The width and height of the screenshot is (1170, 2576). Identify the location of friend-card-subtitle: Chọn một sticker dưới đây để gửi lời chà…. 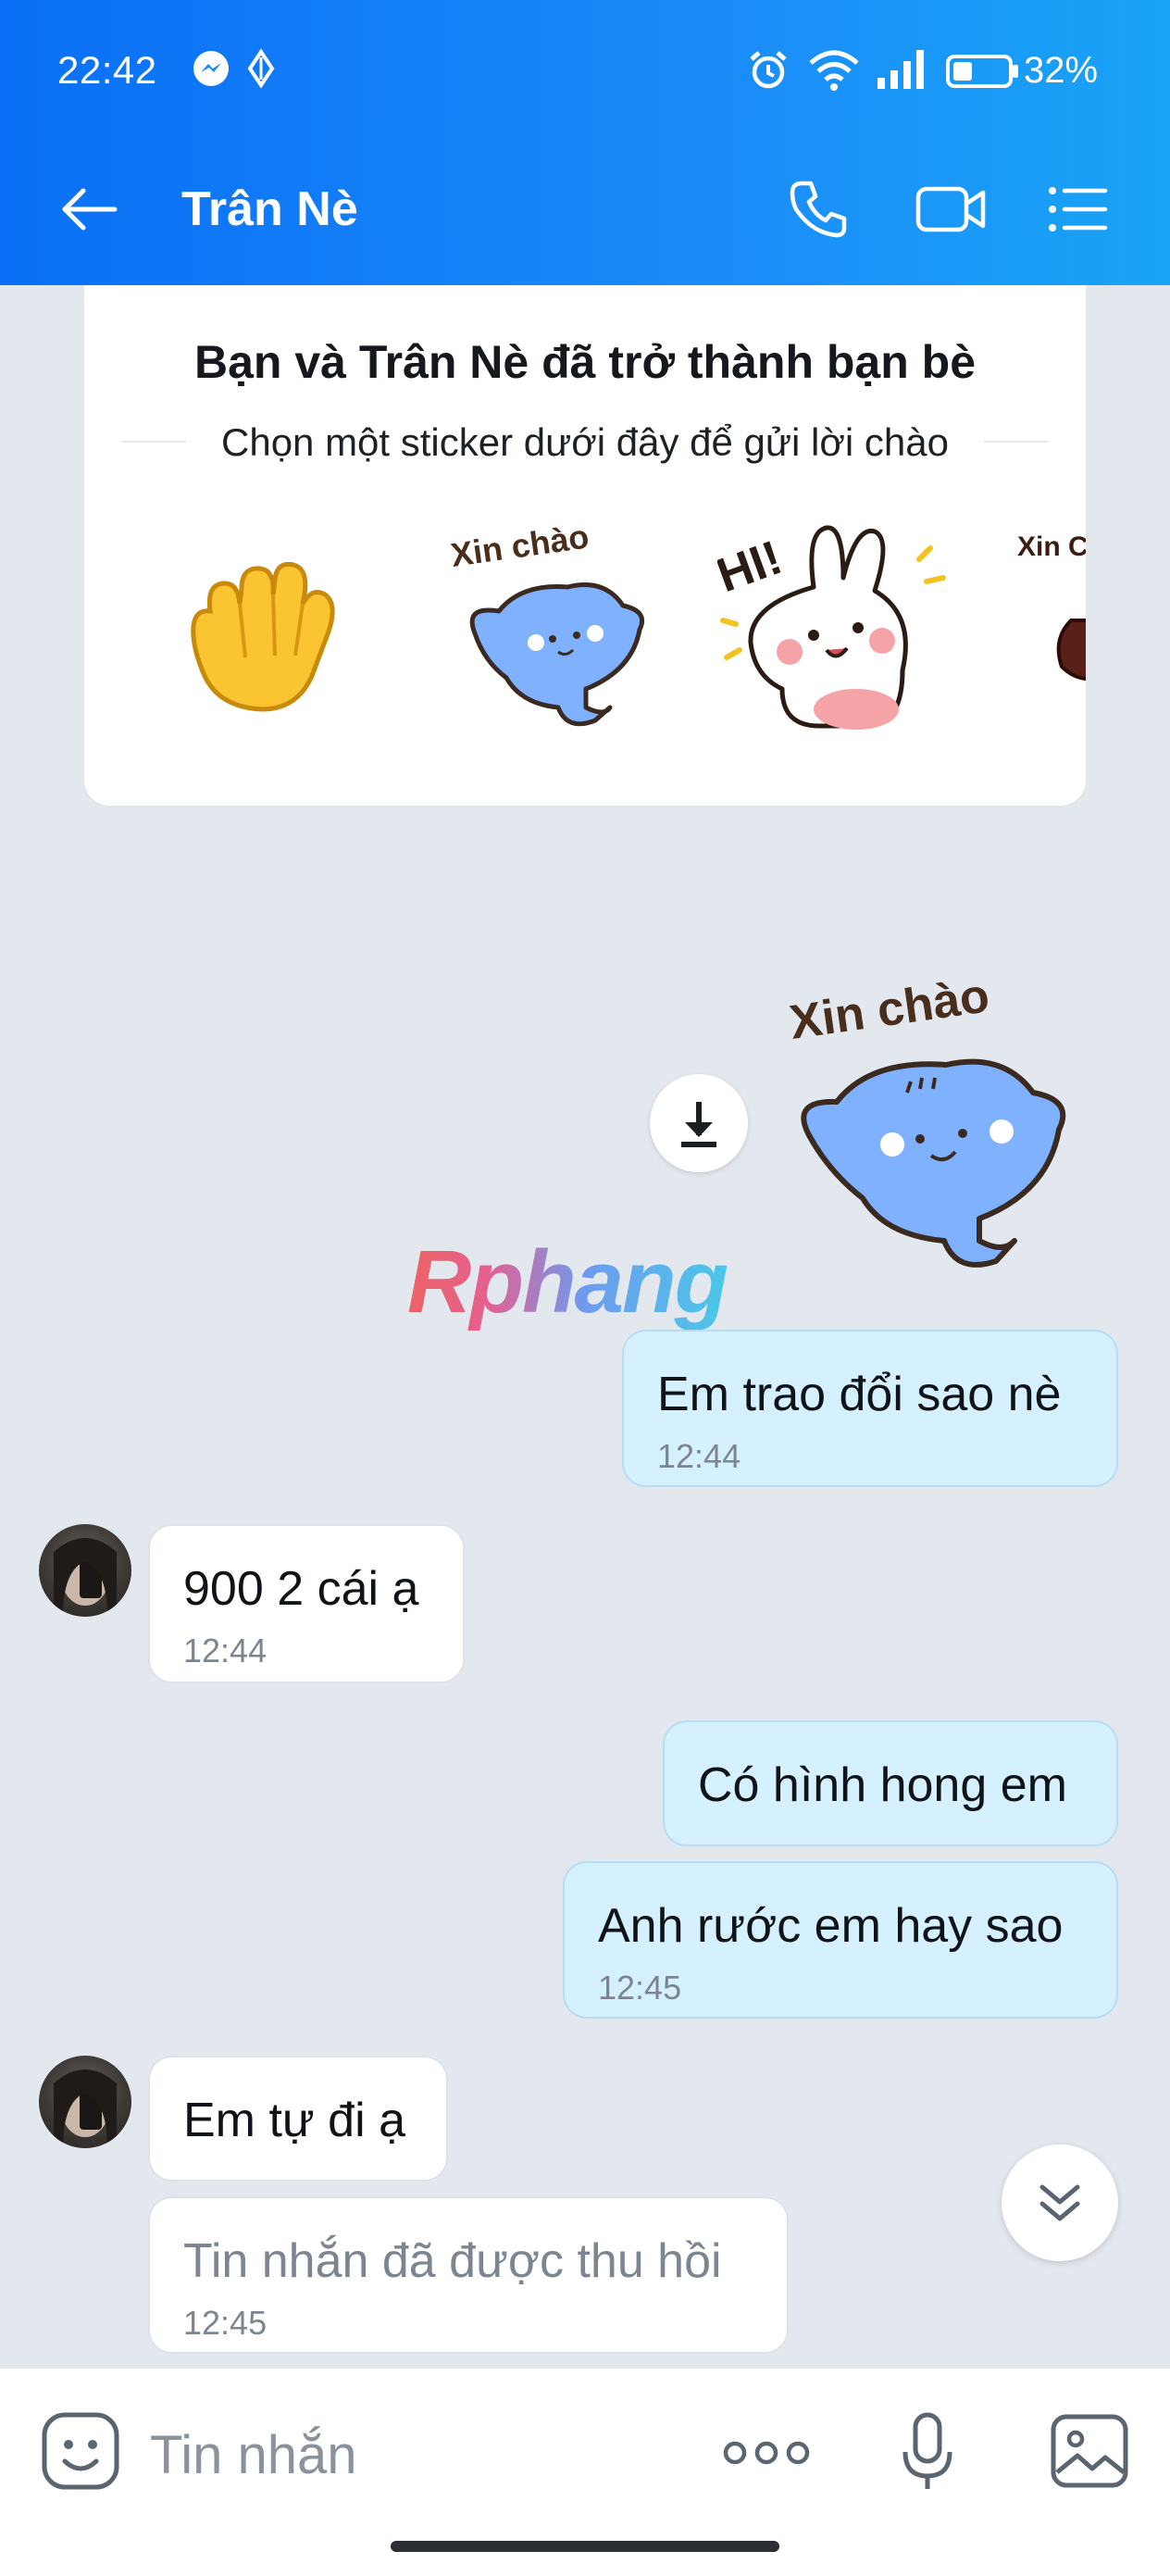
(585, 442).